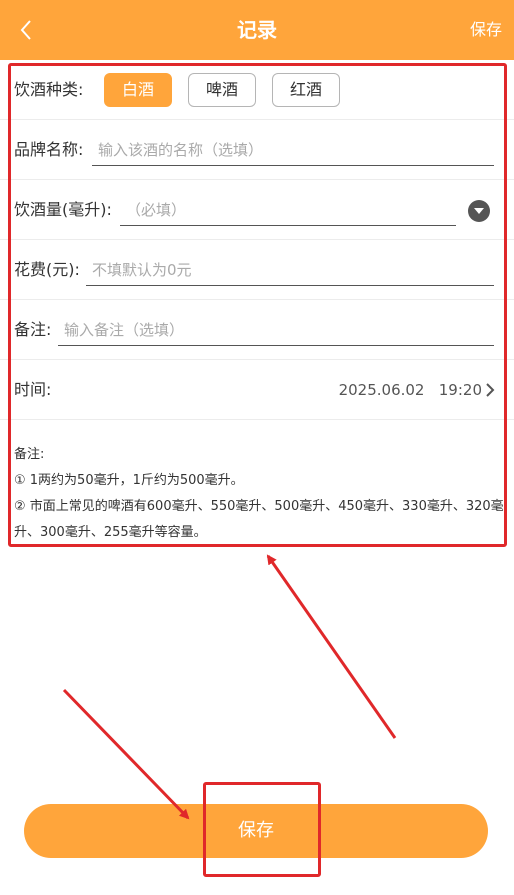 This screenshot has width=514, height=895. What do you see at coordinates (257, 390) in the screenshot?
I see `time-row: 时间: 2025.06.02 19:20` at bounding box center [257, 390].